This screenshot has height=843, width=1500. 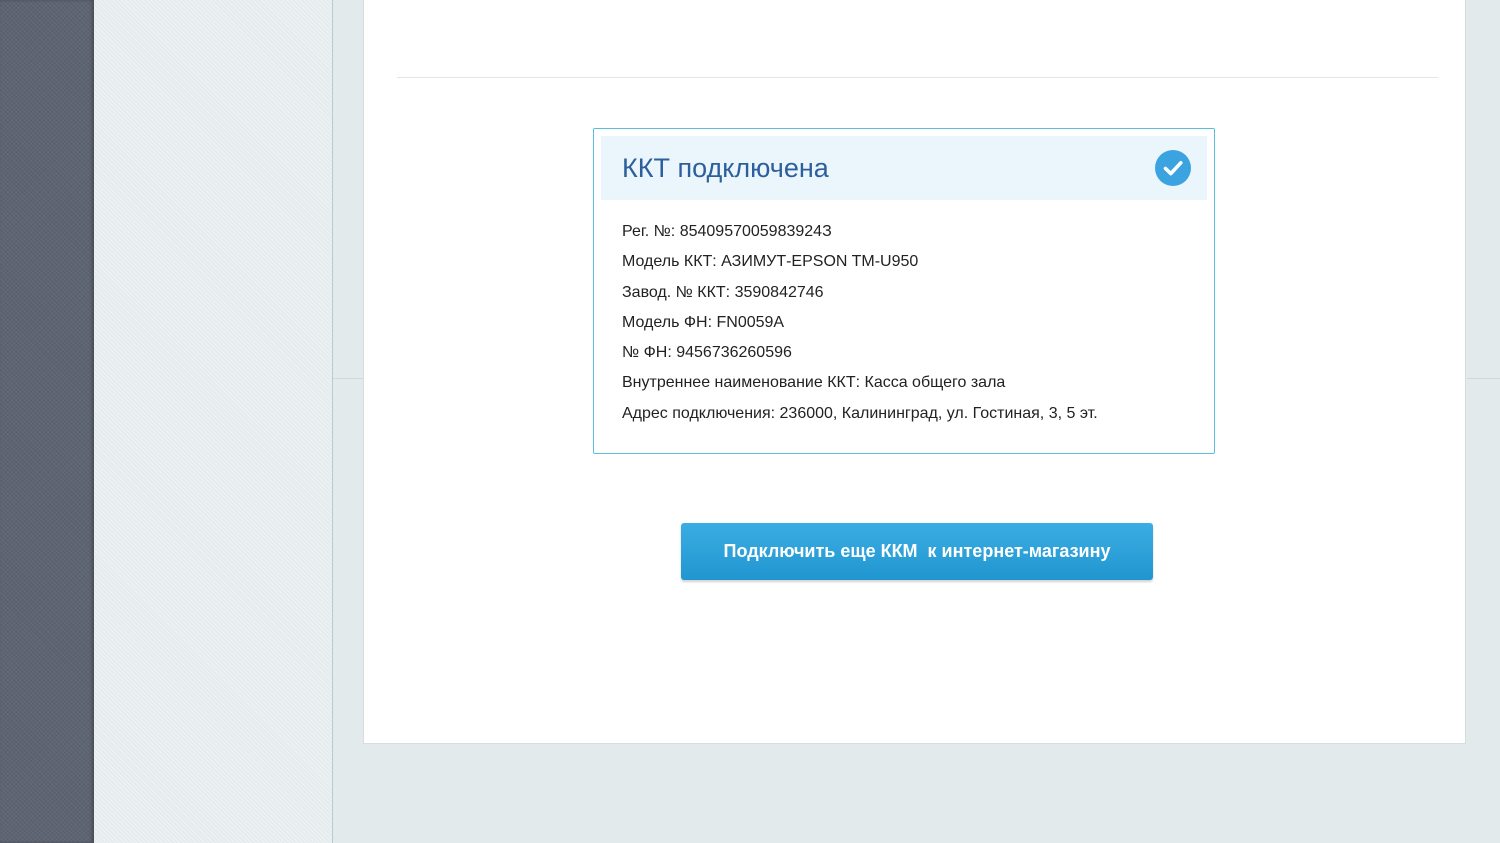 What do you see at coordinates (725, 168) in the screenshot?
I see `kkt-status-title: ККТ подключена` at bounding box center [725, 168].